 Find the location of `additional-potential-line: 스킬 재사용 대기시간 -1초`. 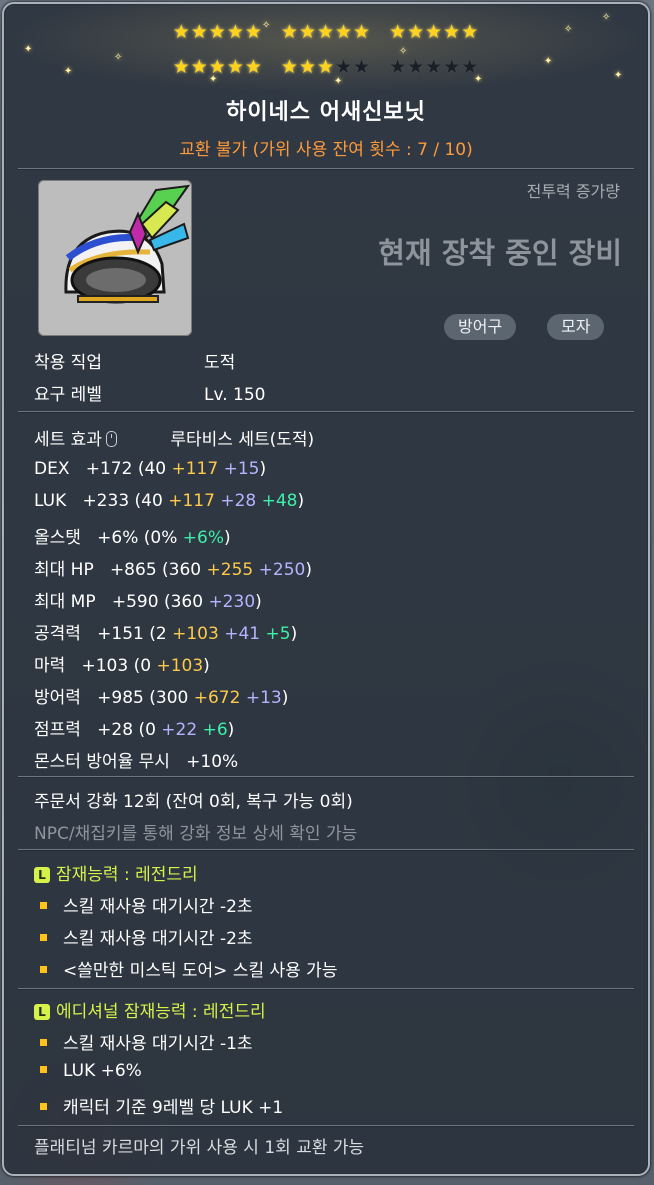

additional-potential-line: 스킬 재사용 대기시간 -1초 is located at coordinates (143, 1041).